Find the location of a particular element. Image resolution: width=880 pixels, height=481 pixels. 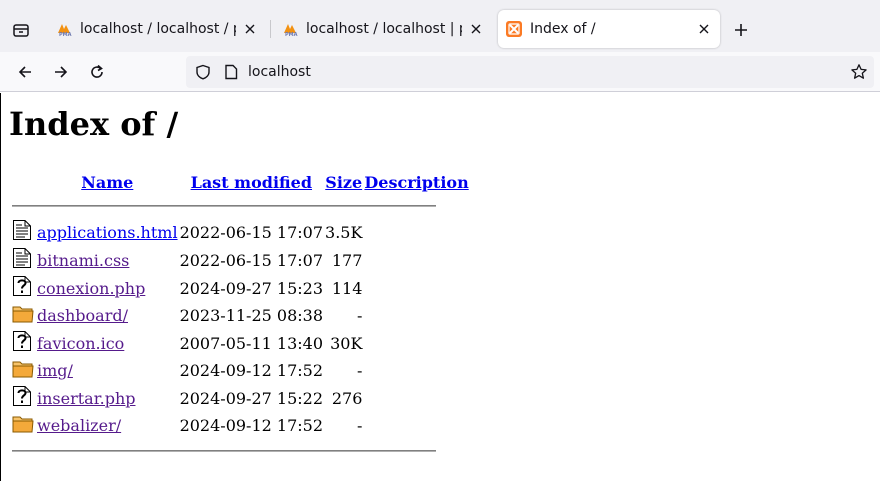

description-column-header: Description is located at coordinates (416, 182).